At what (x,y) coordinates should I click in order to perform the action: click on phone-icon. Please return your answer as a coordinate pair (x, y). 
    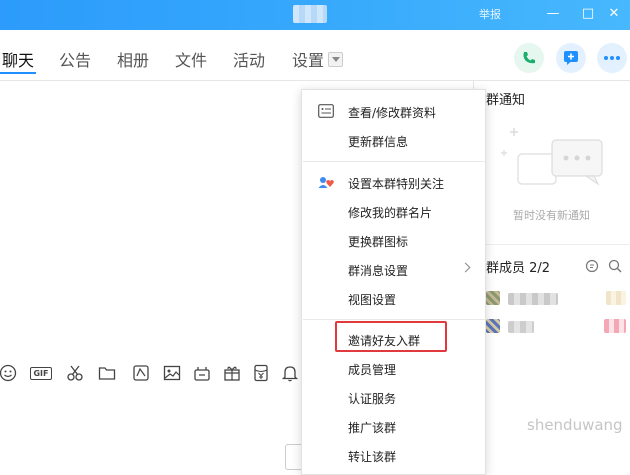
    Looking at the image, I should click on (529, 58).